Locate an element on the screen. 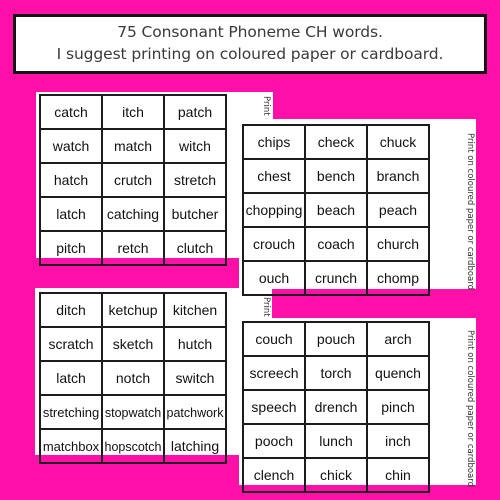 The image size is (500, 500). word-label: latching is located at coordinates (195, 446).